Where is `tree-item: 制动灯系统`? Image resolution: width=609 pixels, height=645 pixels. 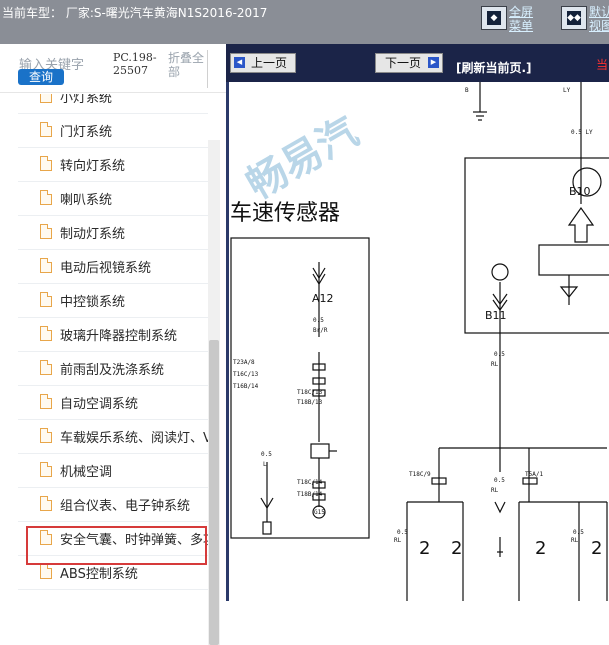
tree-item: 制动灯系统 is located at coordinates (113, 233).